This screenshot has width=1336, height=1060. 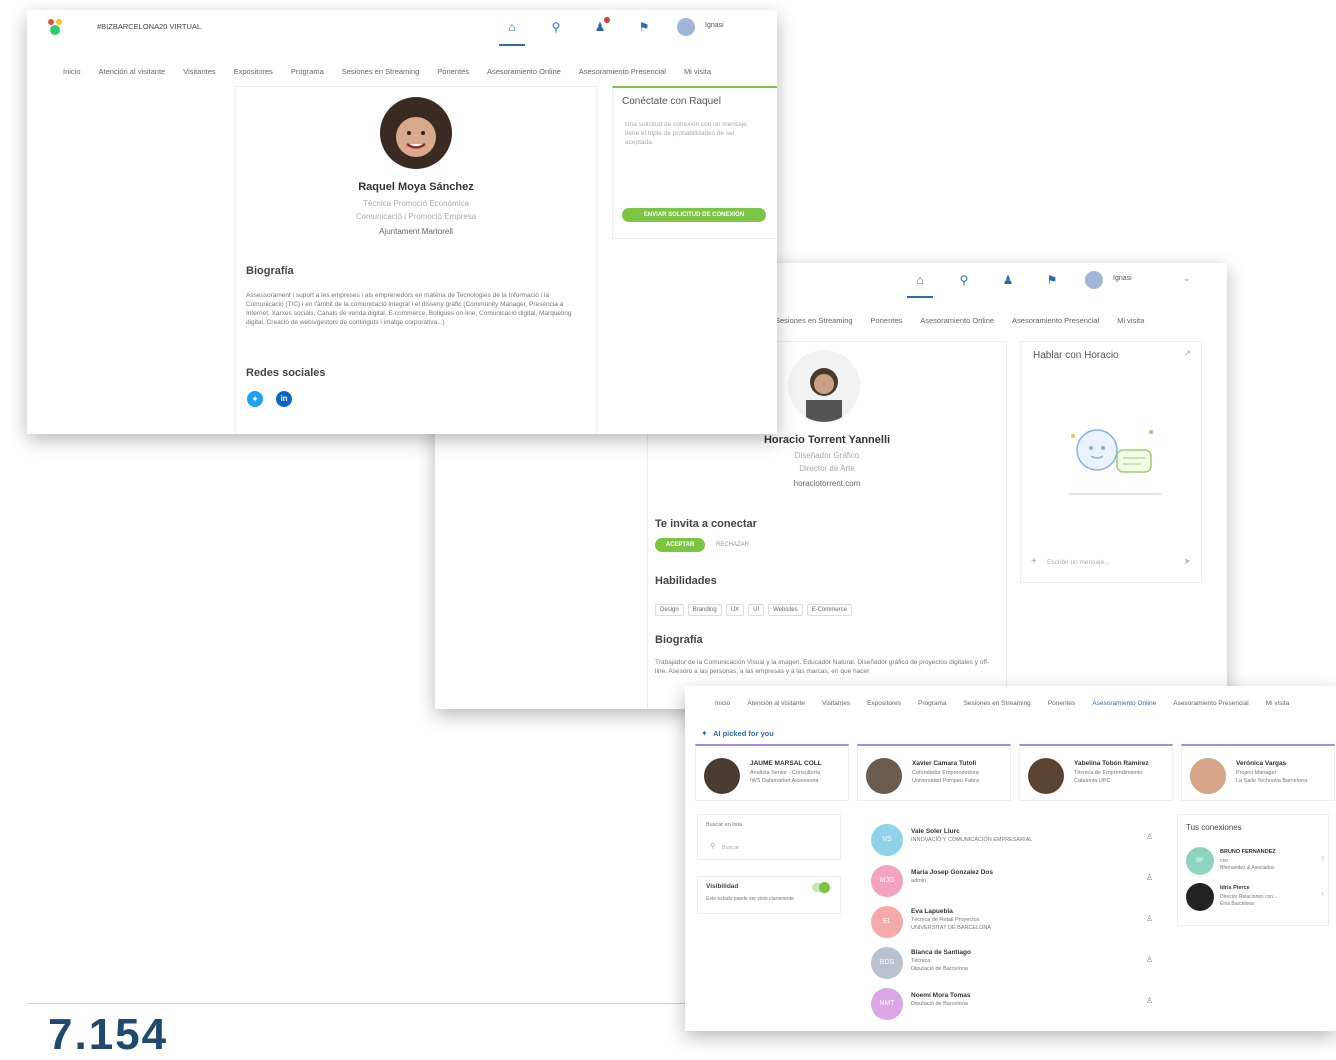 What do you see at coordinates (704, 610) in the screenshot?
I see `skill-chip: Branding` at bounding box center [704, 610].